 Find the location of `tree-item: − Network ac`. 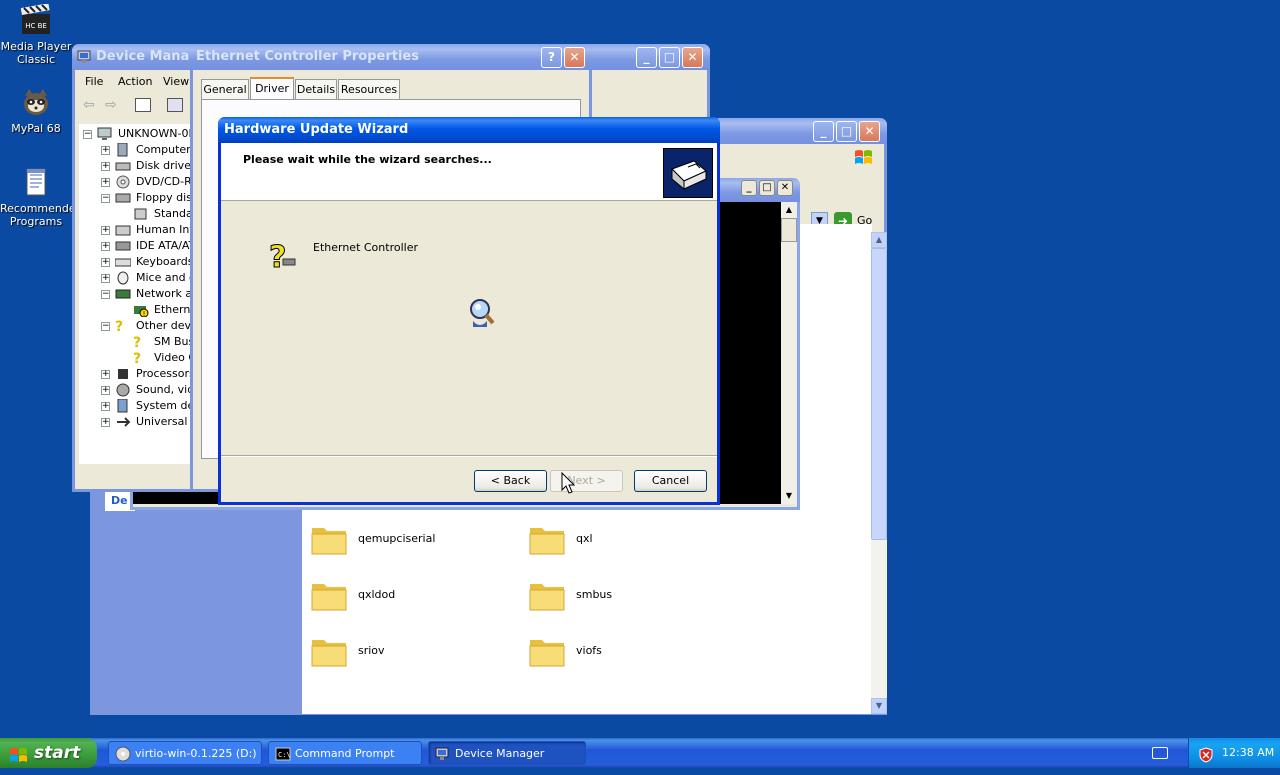

tree-item: − Network ac is located at coordinates (147, 294).